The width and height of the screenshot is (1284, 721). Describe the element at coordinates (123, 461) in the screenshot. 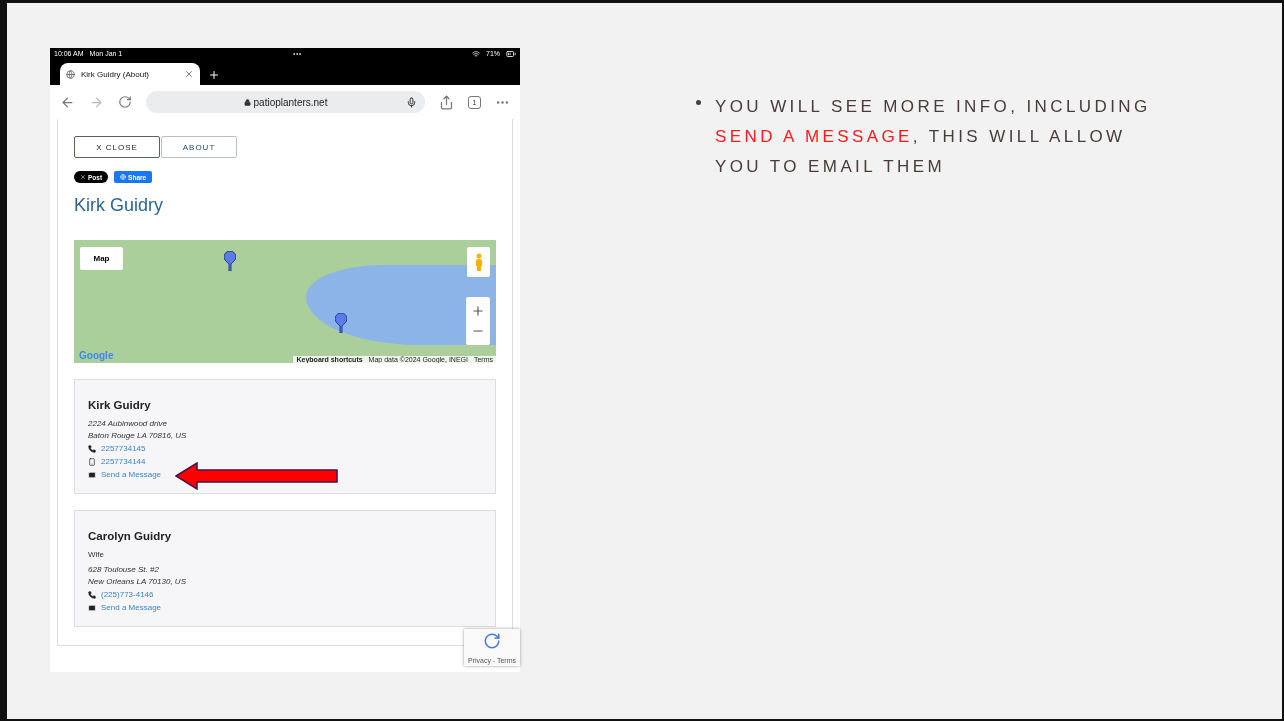

I see `phone-link: 2257734144` at that location.